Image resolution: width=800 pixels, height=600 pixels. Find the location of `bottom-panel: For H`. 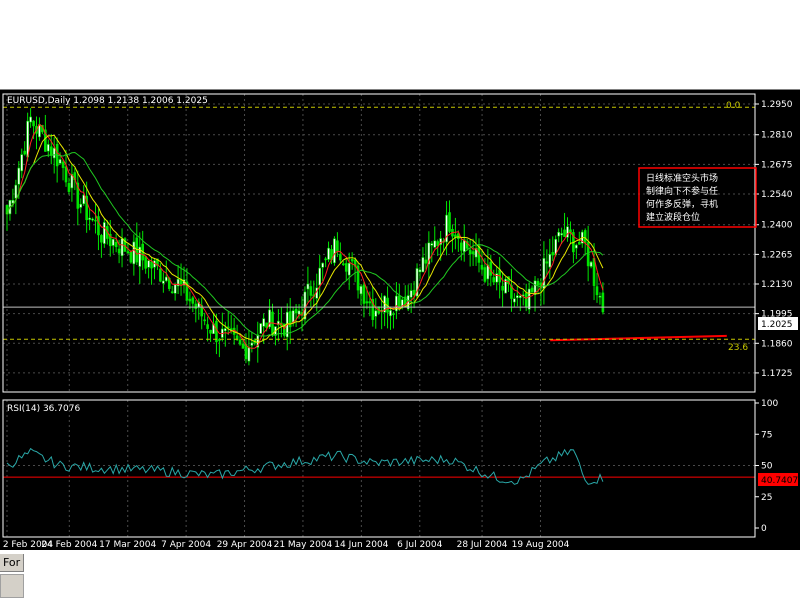

bottom-panel: For H is located at coordinates (400, 575).